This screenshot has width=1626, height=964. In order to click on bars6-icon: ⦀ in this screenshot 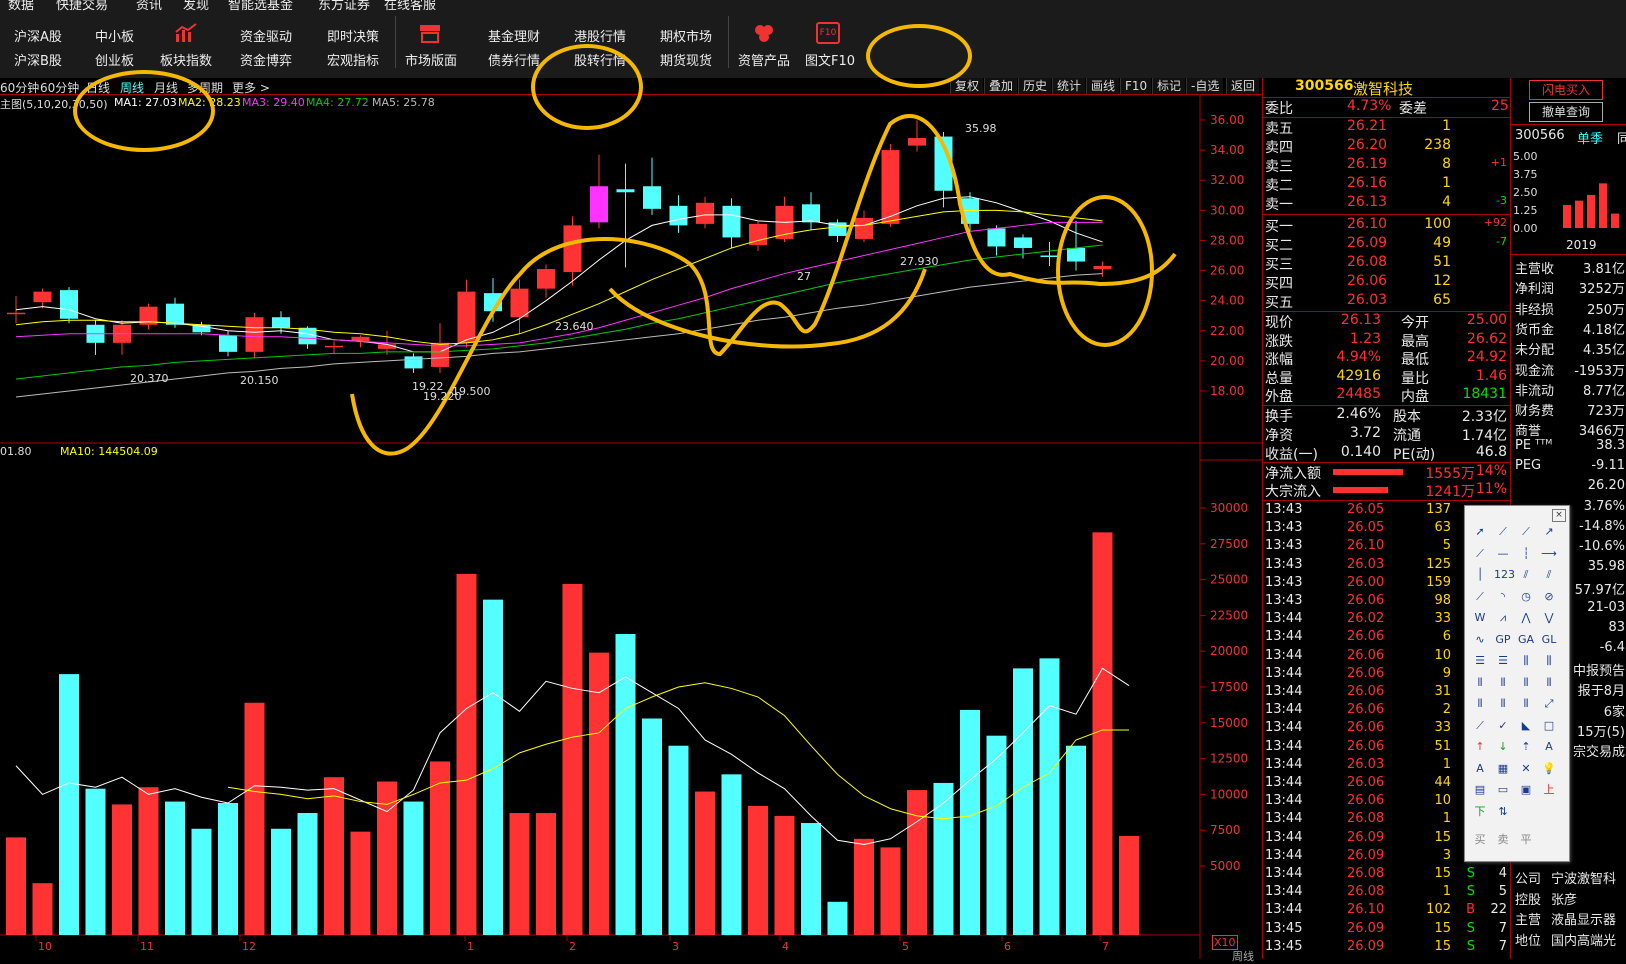, I will do `click(1503, 704)`.